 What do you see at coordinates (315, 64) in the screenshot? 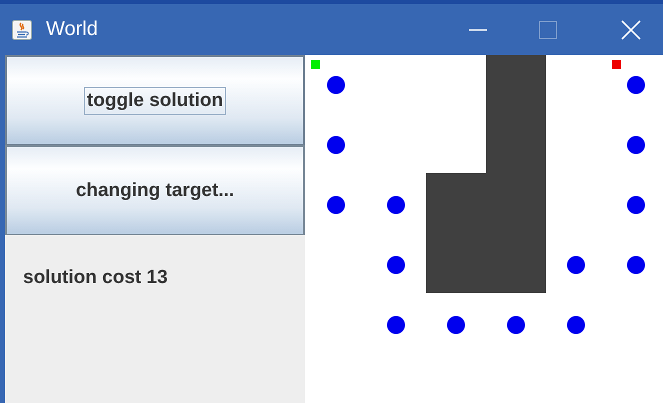
I see `start-marker` at bounding box center [315, 64].